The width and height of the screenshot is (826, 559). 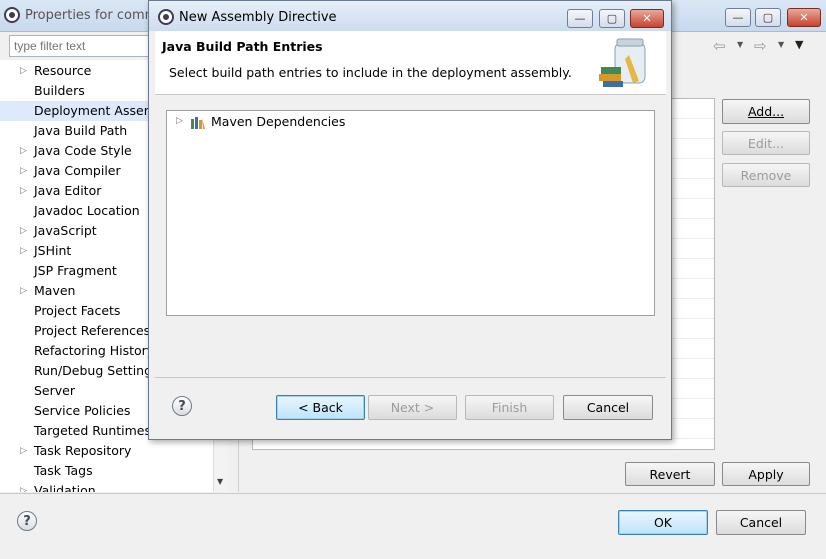 What do you see at coordinates (182, 406) in the screenshot?
I see `dialog-help-icon: ?` at bounding box center [182, 406].